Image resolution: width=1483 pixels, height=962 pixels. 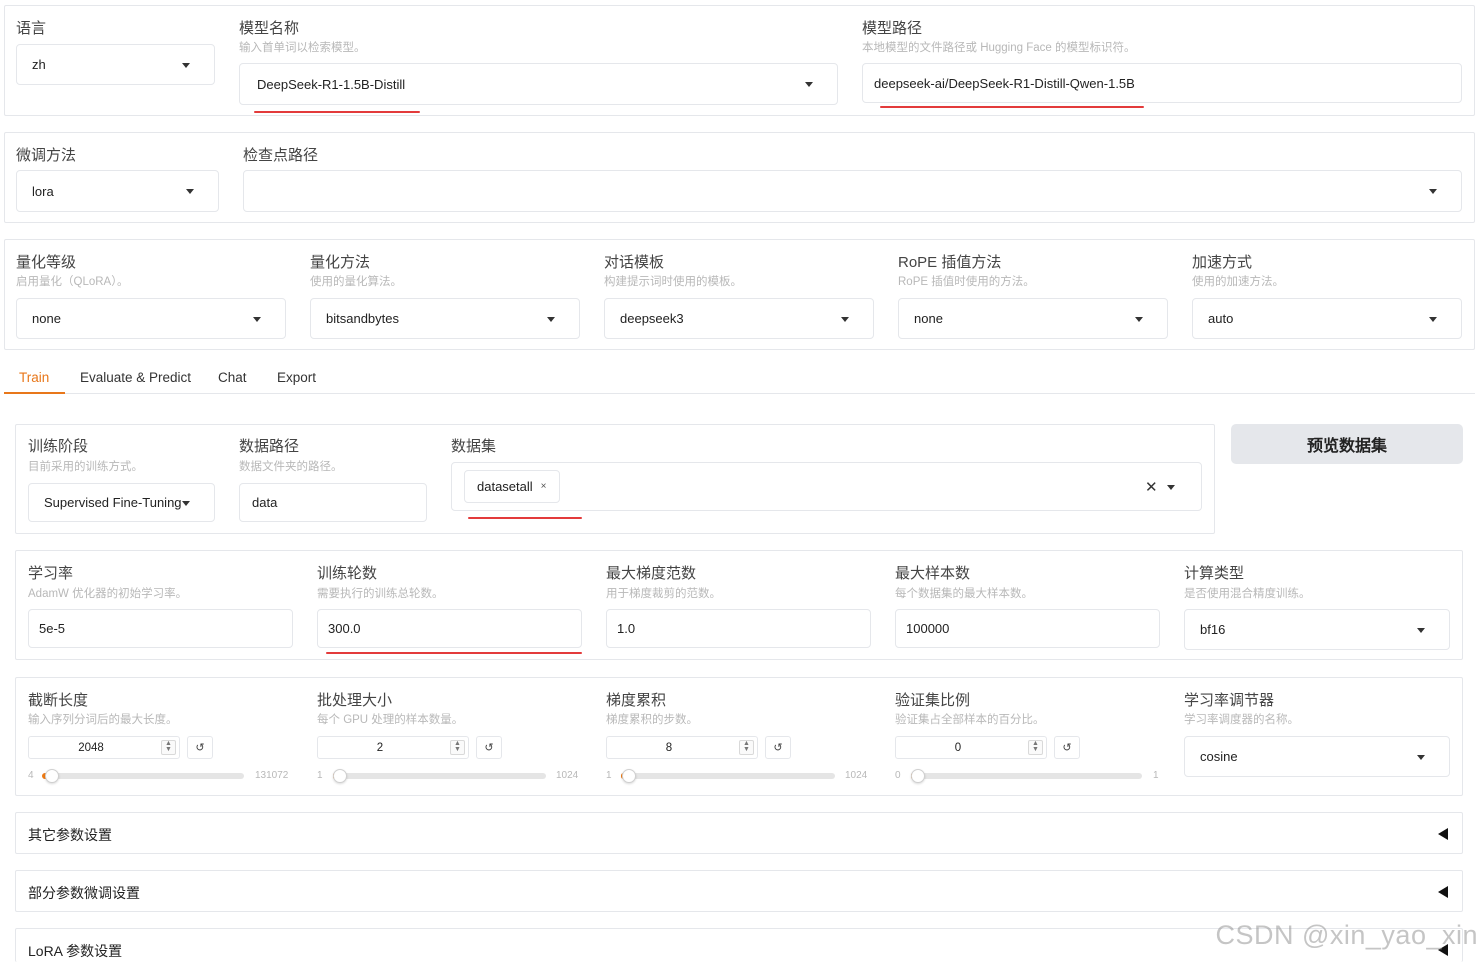 What do you see at coordinates (1229, 700) in the screenshot?
I see `lr-scheduler-label: 学习率调节器` at bounding box center [1229, 700].